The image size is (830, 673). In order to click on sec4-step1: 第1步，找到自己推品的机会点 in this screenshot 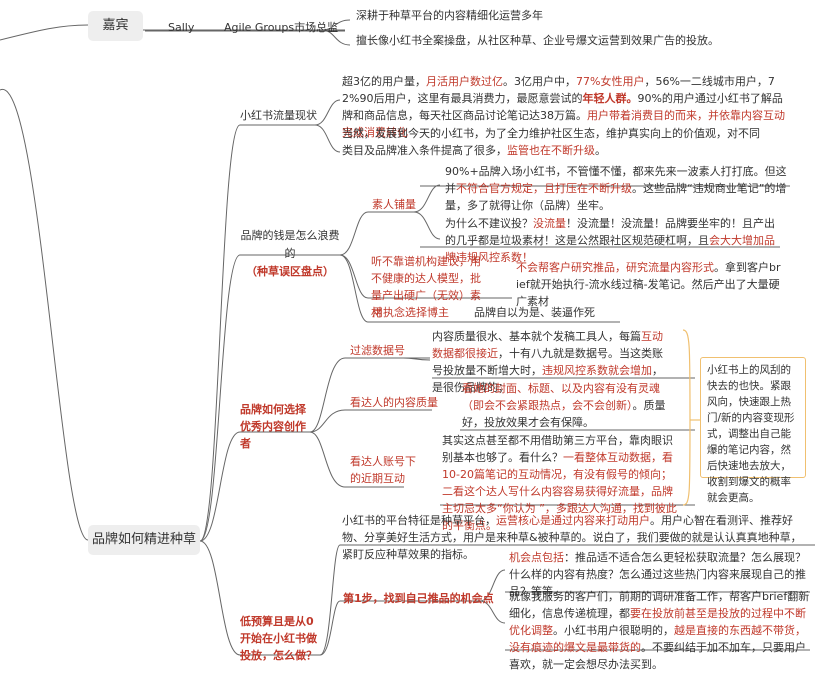, I will do `click(418, 598)`.